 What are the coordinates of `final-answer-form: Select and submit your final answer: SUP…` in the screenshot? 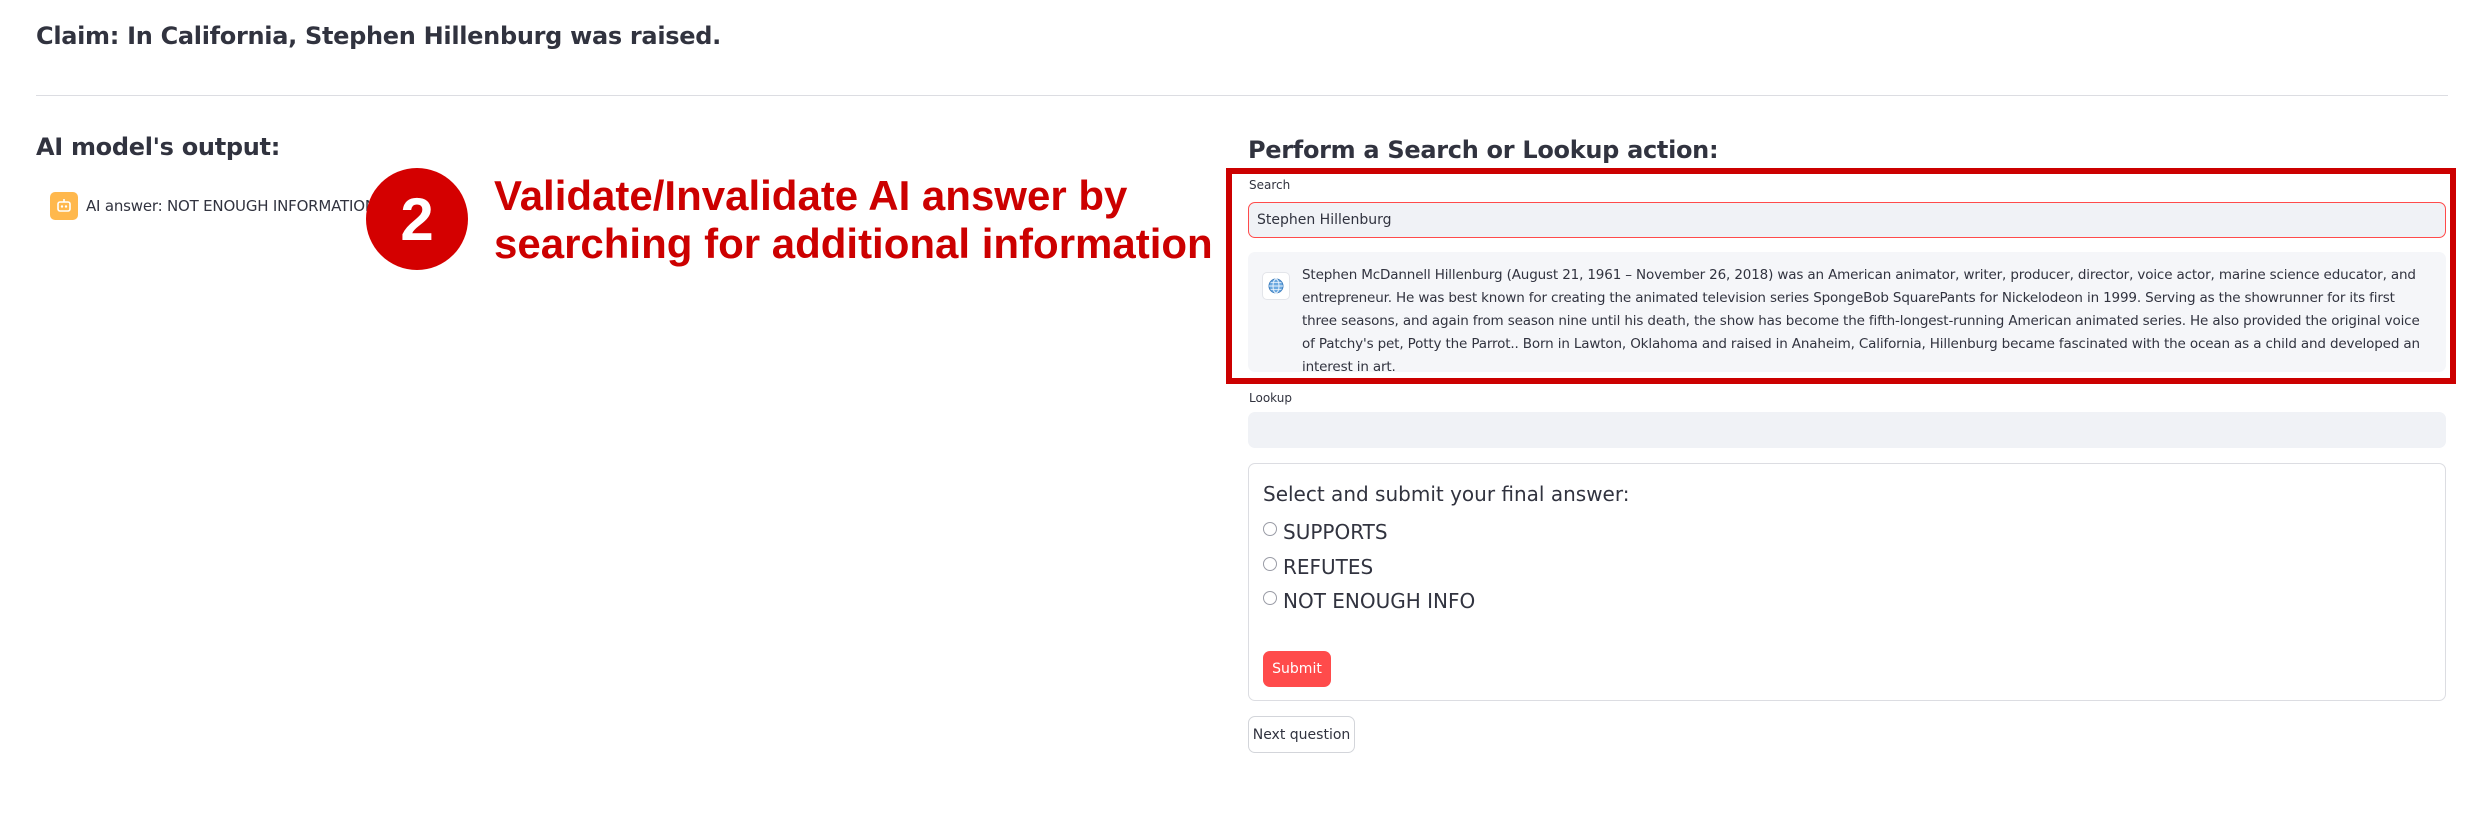 It's located at (1847, 582).